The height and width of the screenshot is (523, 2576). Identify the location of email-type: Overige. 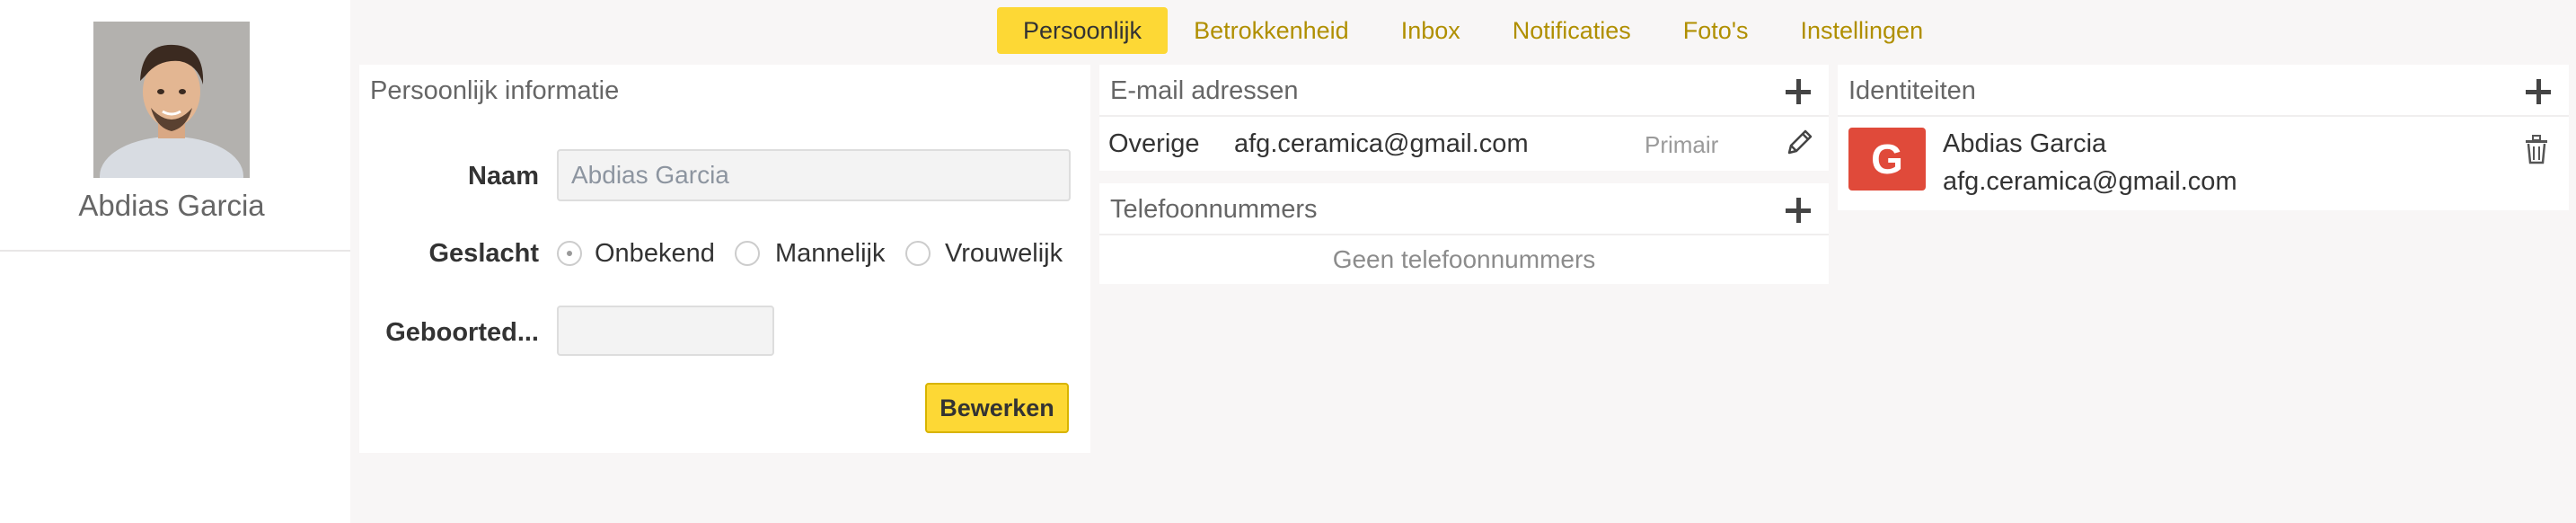
(1154, 143).